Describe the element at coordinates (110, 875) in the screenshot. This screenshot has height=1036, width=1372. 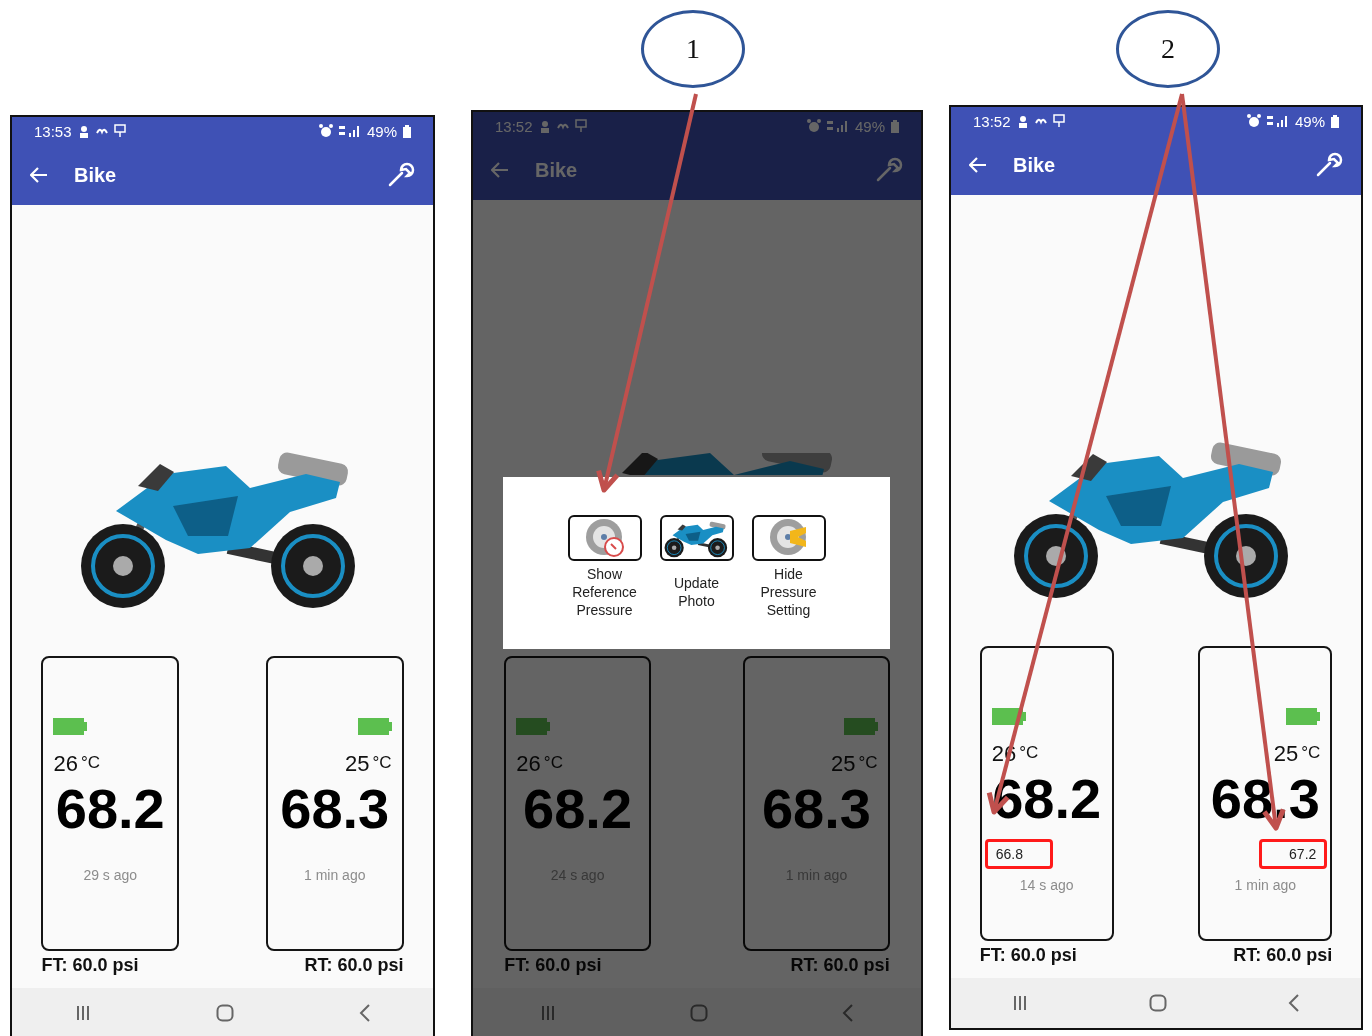
I see `updated-time: 29 s ago` at that location.